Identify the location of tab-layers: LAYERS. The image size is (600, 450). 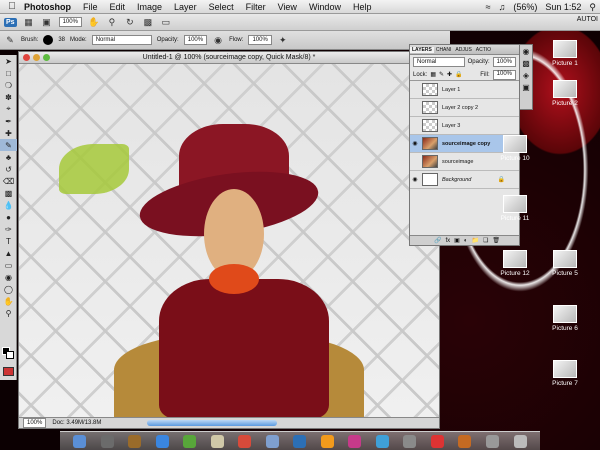
(422, 49).